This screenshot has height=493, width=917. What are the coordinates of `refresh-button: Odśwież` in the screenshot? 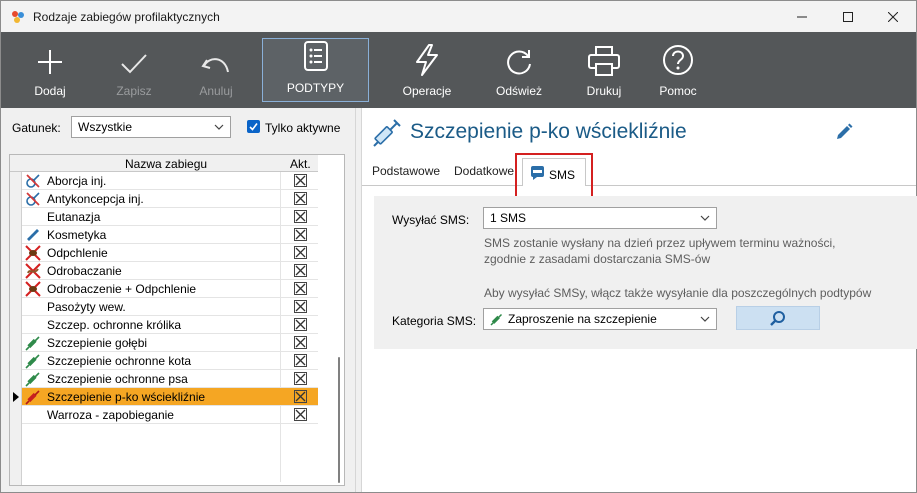 It's located at (519, 70).